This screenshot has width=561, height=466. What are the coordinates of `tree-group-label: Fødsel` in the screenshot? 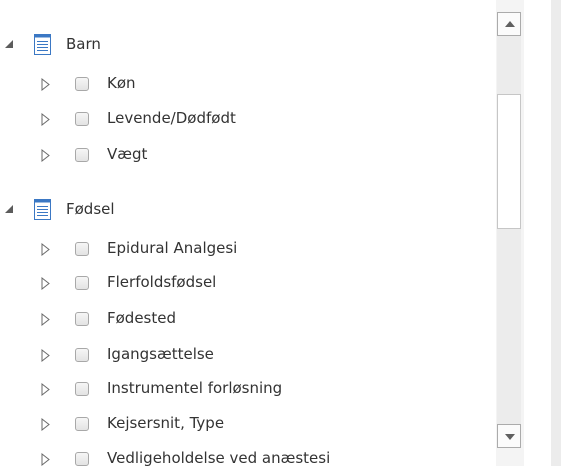 It's located at (90, 209).